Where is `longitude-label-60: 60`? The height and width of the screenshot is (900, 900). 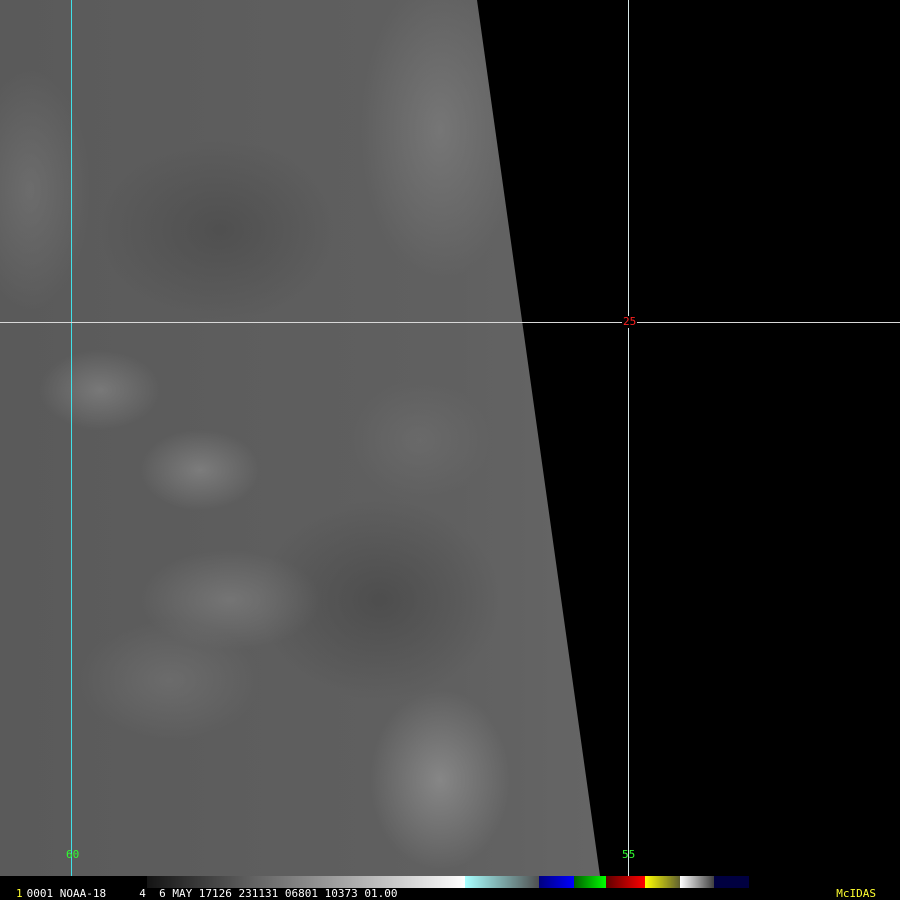
longitude-label-60: 60 is located at coordinates (73, 854).